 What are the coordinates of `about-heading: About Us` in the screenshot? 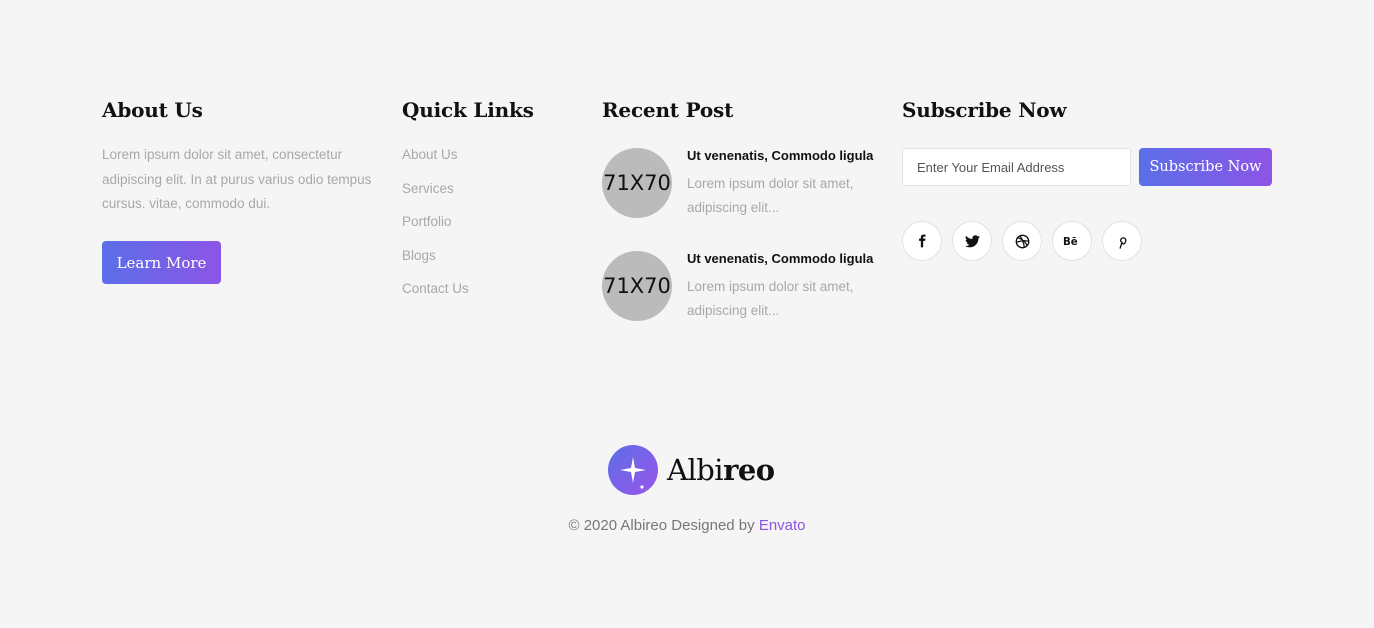 It's located at (152, 110).